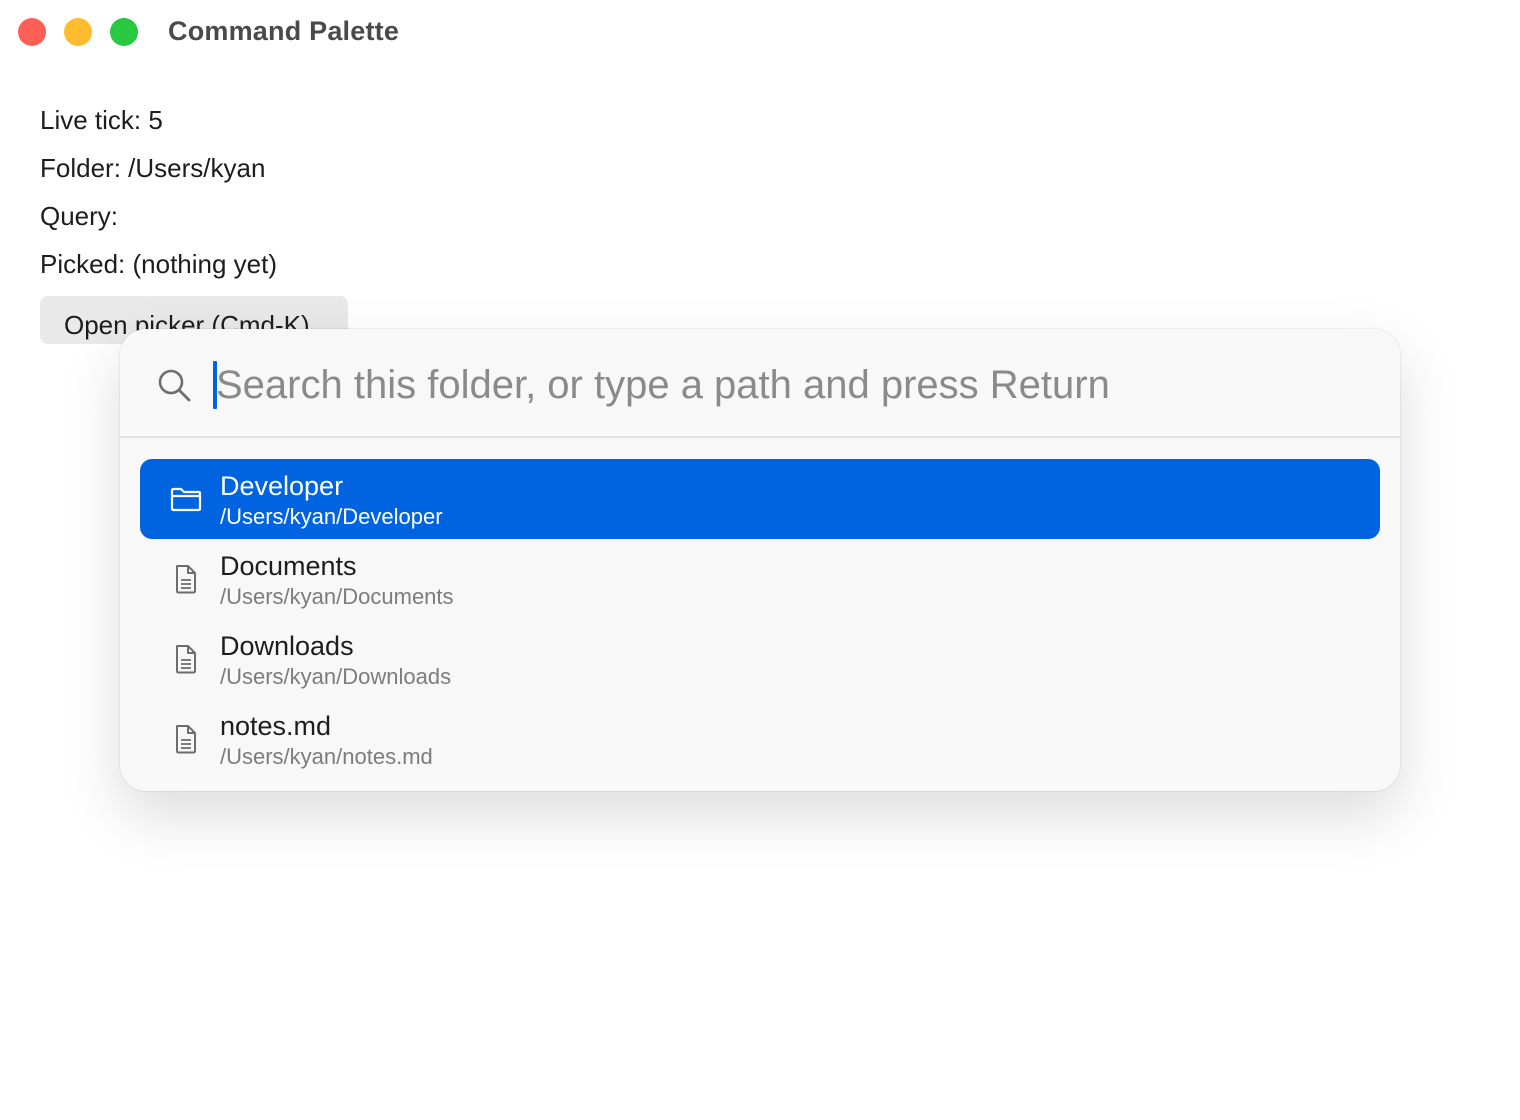 The height and width of the screenshot is (1120, 1520). What do you see at coordinates (174, 385) in the screenshot?
I see `search-icon` at bounding box center [174, 385].